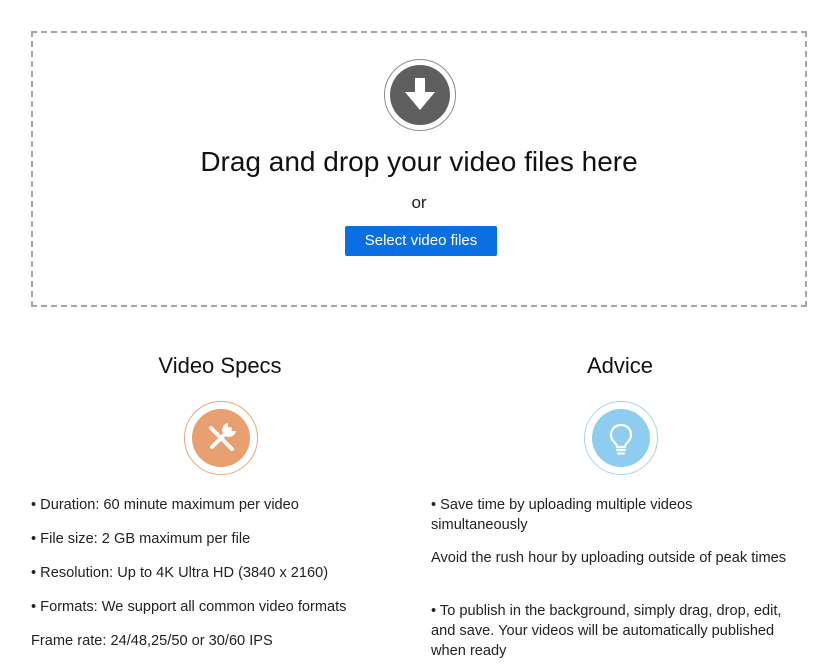 This screenshot has height=671, width=839. What do you see at coordinates (419, 202) in the screenshot?
I see `dropzone-or-text: or` at bounding box center [419, 202].